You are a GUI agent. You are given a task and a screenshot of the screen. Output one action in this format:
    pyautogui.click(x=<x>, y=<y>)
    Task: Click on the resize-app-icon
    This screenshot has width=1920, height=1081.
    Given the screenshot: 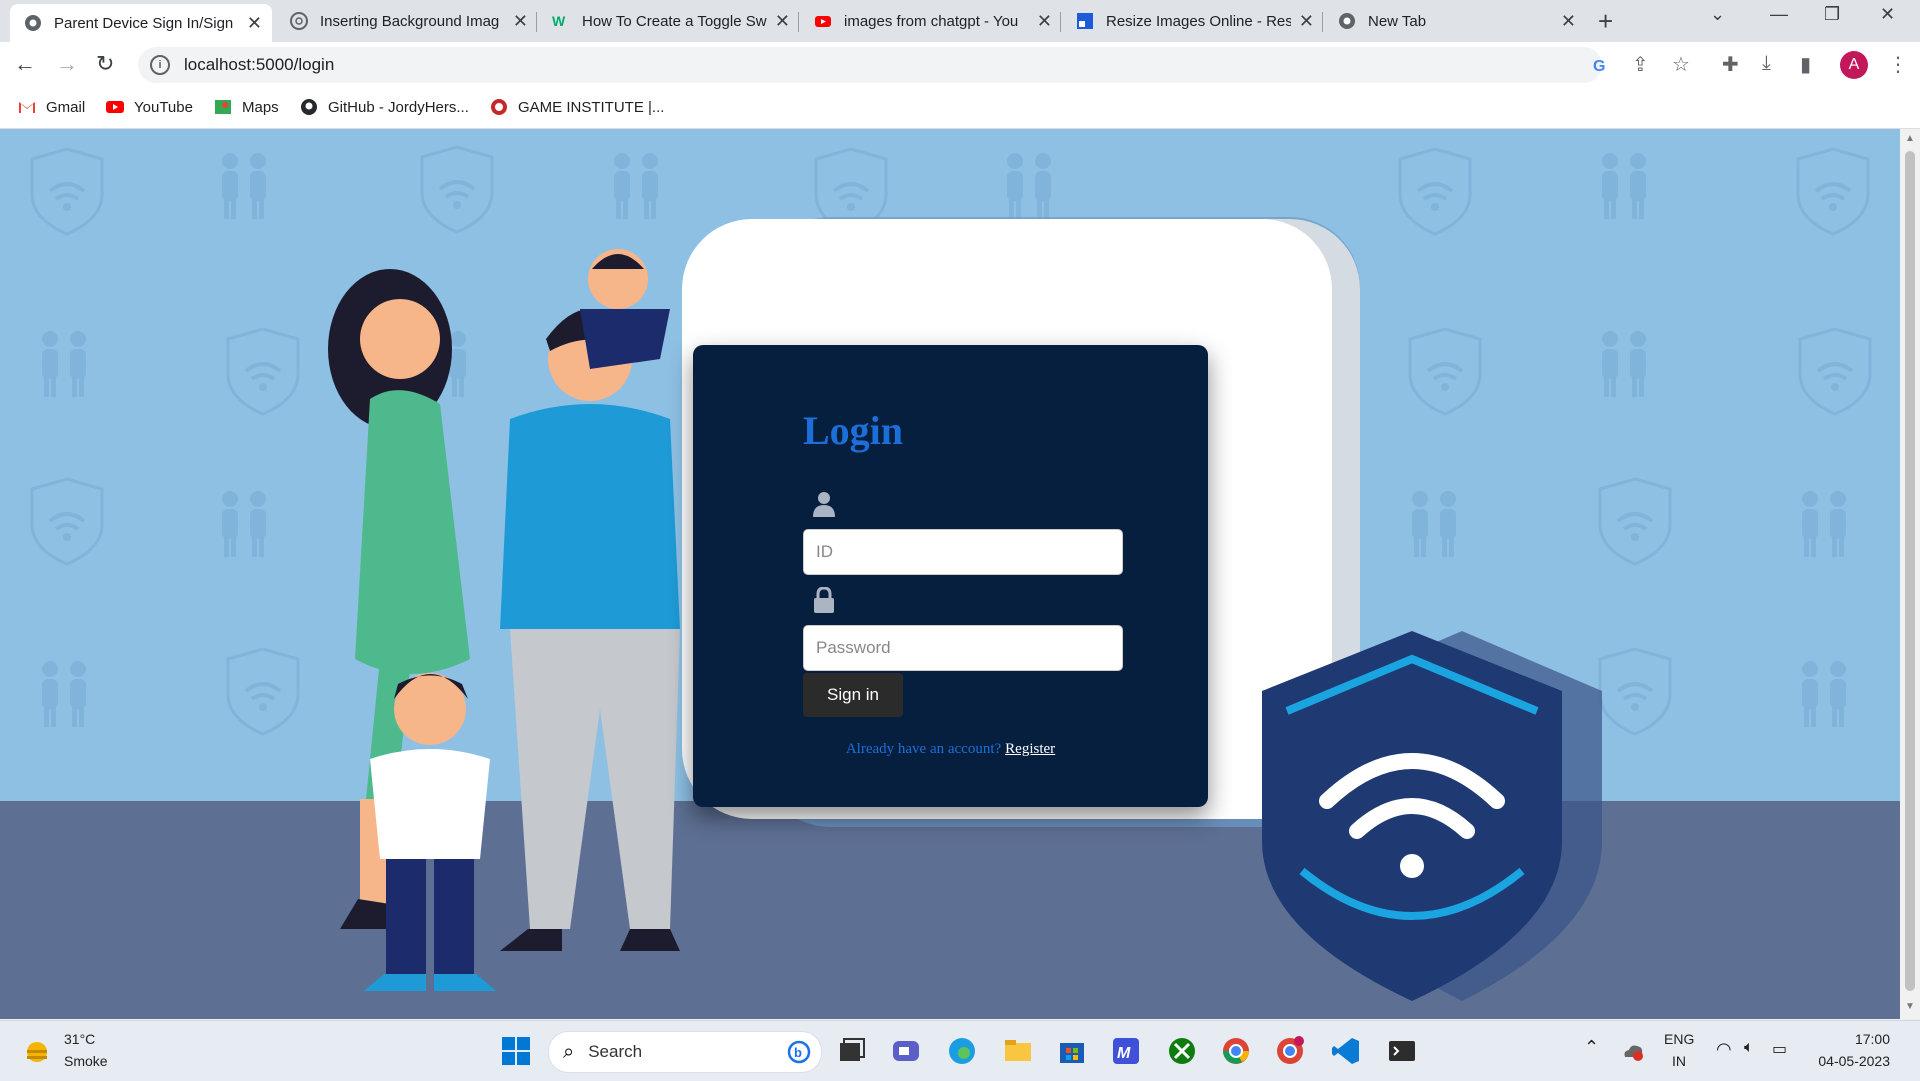 What is the action you would take?
    pyautogui.click(x=1085, y=21)
    